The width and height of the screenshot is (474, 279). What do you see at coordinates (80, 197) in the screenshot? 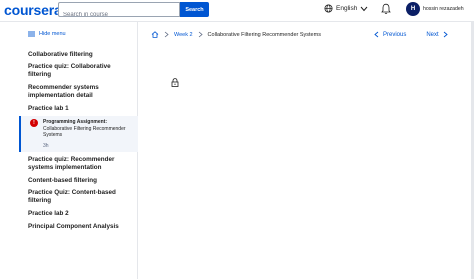
I see `sidebar-item-practice-quiz-content-based: Practice Quiz: Content-based filtering` at bounding box center [80, 197].